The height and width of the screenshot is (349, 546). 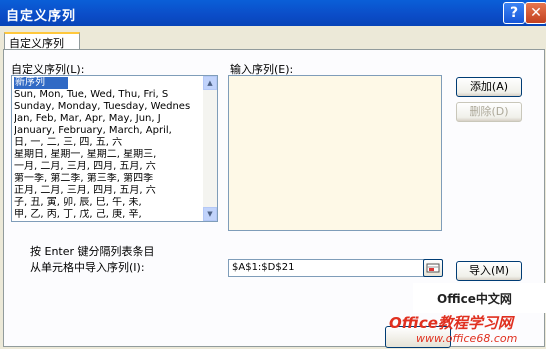 What do you see at coordinates (107, 167) in the screenshot?
I see `list-item: 一月, 二月, 三月, 四月, 五月, 六` at bounding box center [107, 167].